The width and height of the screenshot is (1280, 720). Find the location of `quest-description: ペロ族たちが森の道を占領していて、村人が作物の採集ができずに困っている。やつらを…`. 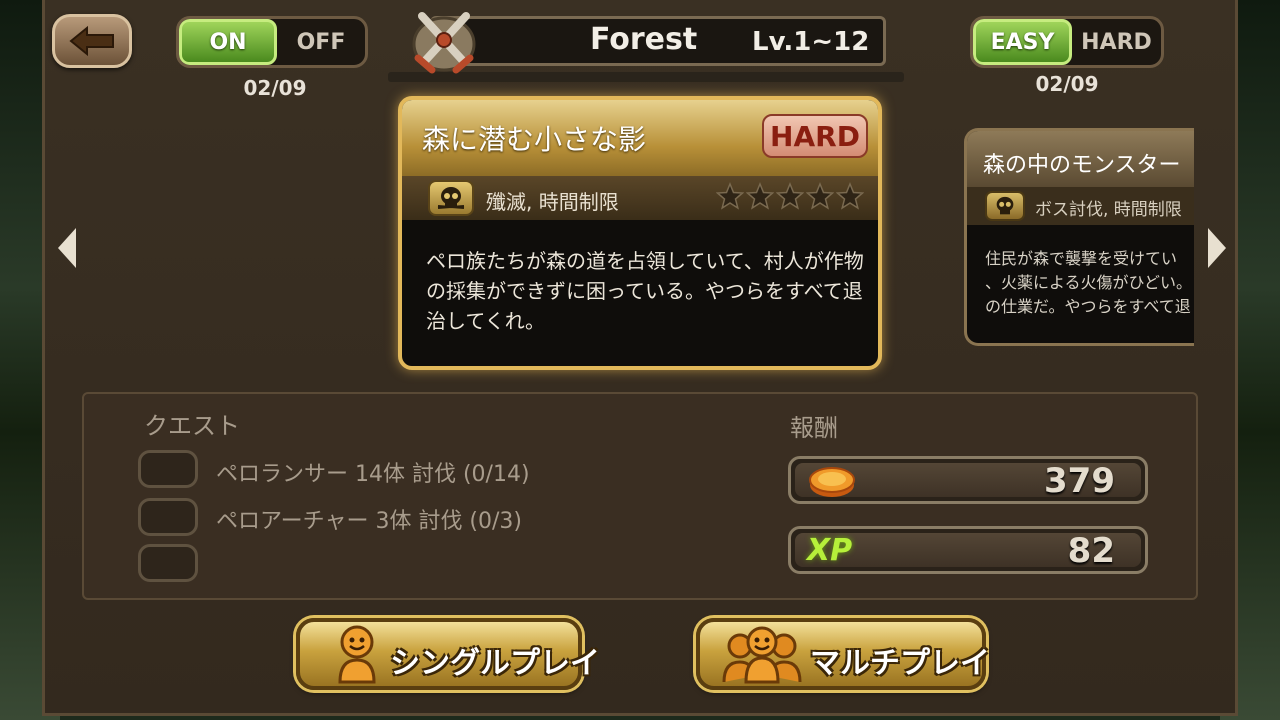

quest-description: ペロ族たちが森の道を占領していて、村人が作物の採集ができずに困っている。やつらを… is located at coordinates (645, 291).